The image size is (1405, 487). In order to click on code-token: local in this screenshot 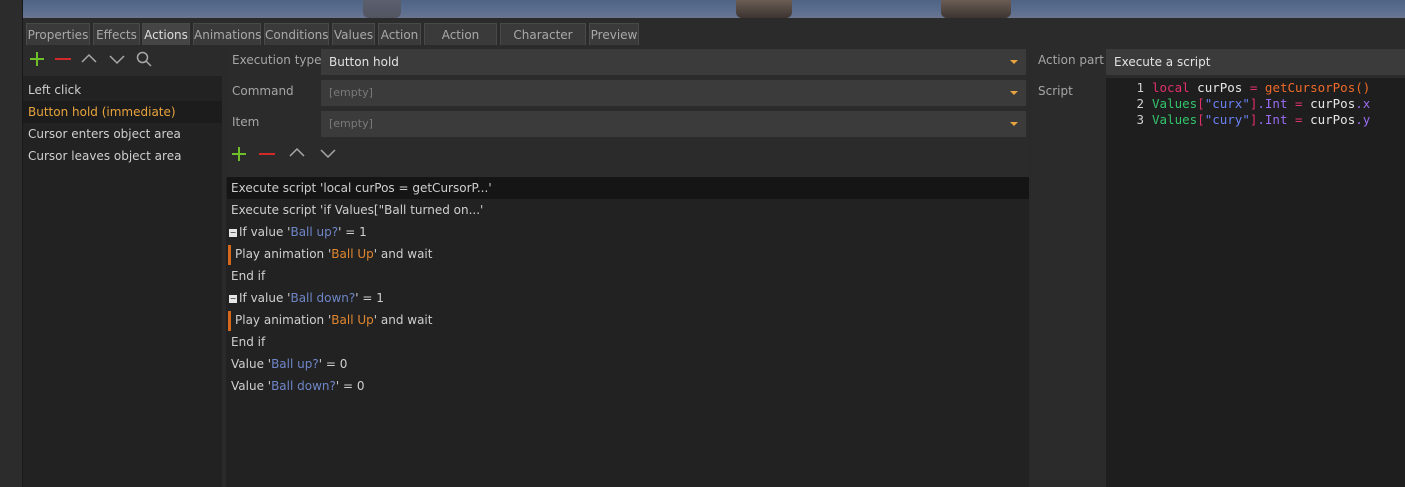, I will do `click(1171, 87)`.